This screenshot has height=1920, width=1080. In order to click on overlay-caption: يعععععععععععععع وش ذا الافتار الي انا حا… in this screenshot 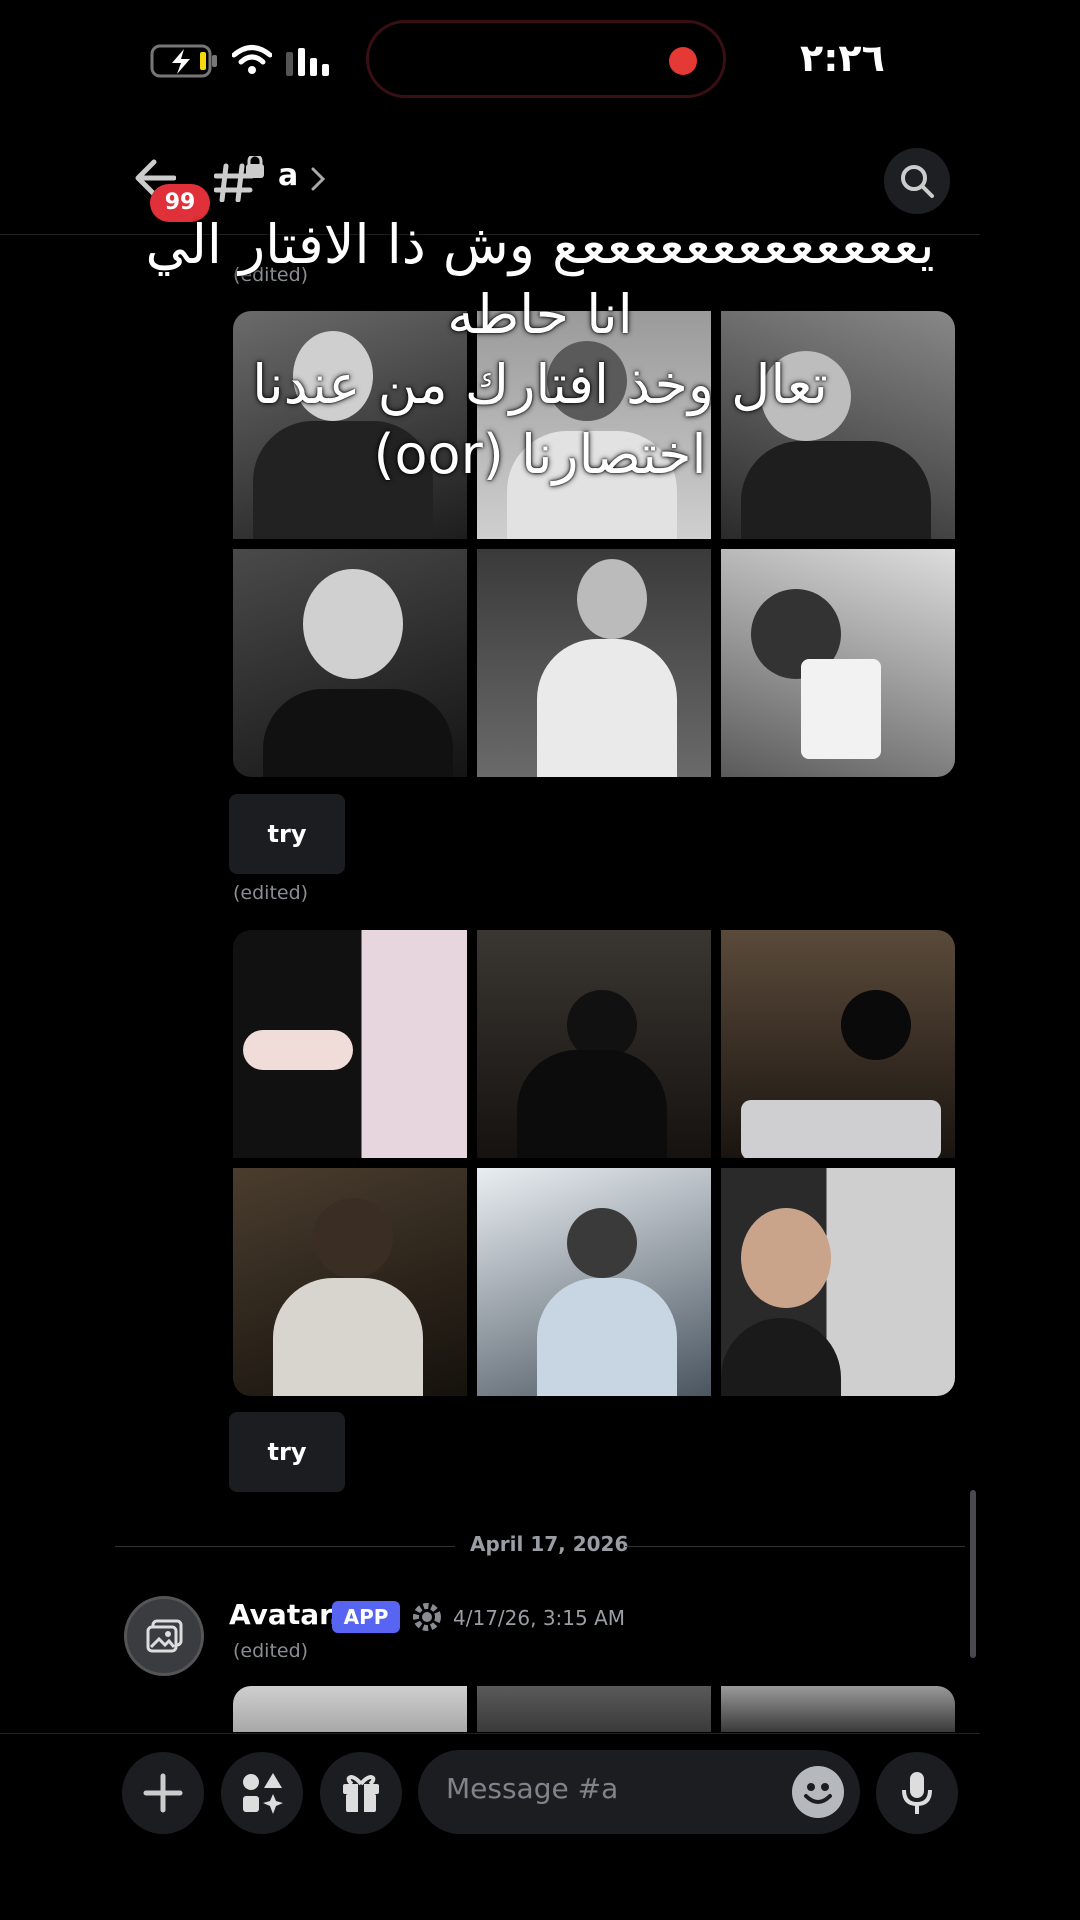, I will do `click(540, 350)`.